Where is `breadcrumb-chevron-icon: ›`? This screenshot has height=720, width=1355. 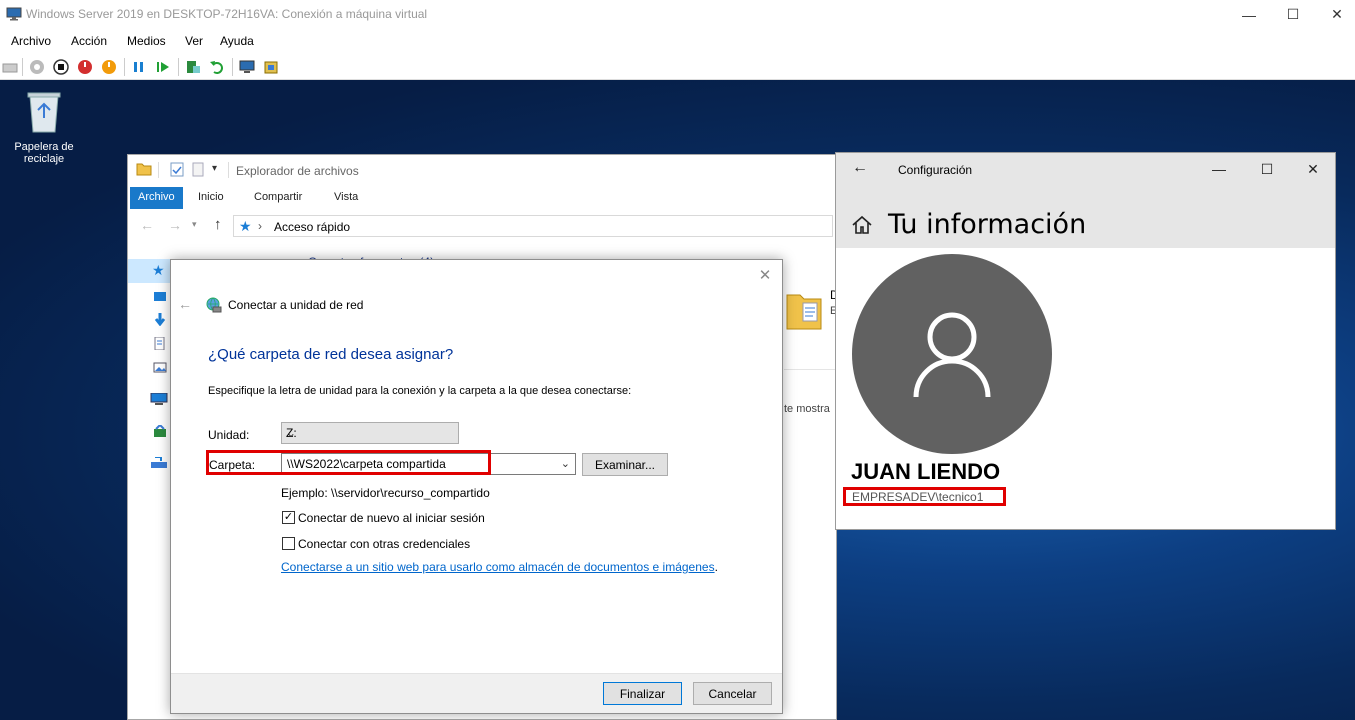
breadcrumb-chevron-icon: › is located at coordinates (260, 226).